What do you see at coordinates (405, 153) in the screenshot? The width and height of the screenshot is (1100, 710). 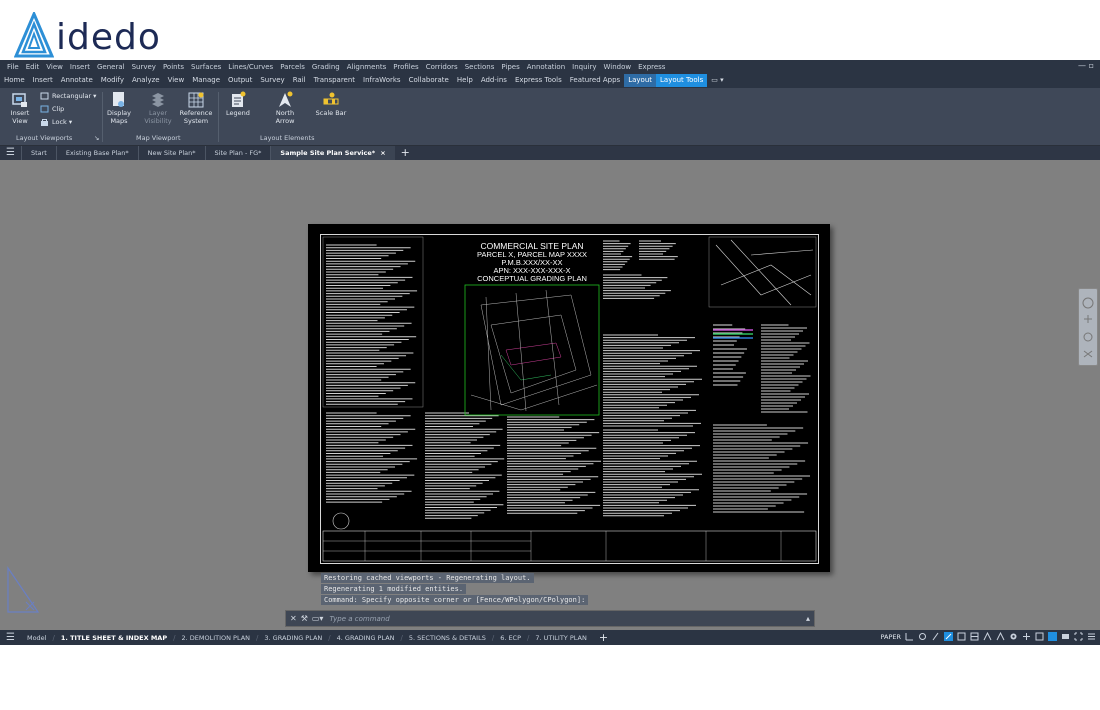 I see `new-file-tab-button: +` at bounding box center [405, 153].